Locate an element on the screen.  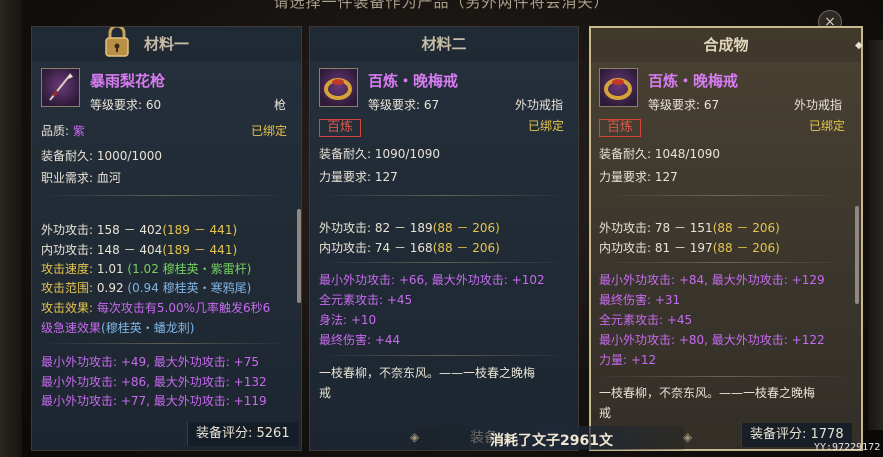
stat-row: 外功攻击: 158 － 402(189 － 441) is located at coordinates (139, 230).